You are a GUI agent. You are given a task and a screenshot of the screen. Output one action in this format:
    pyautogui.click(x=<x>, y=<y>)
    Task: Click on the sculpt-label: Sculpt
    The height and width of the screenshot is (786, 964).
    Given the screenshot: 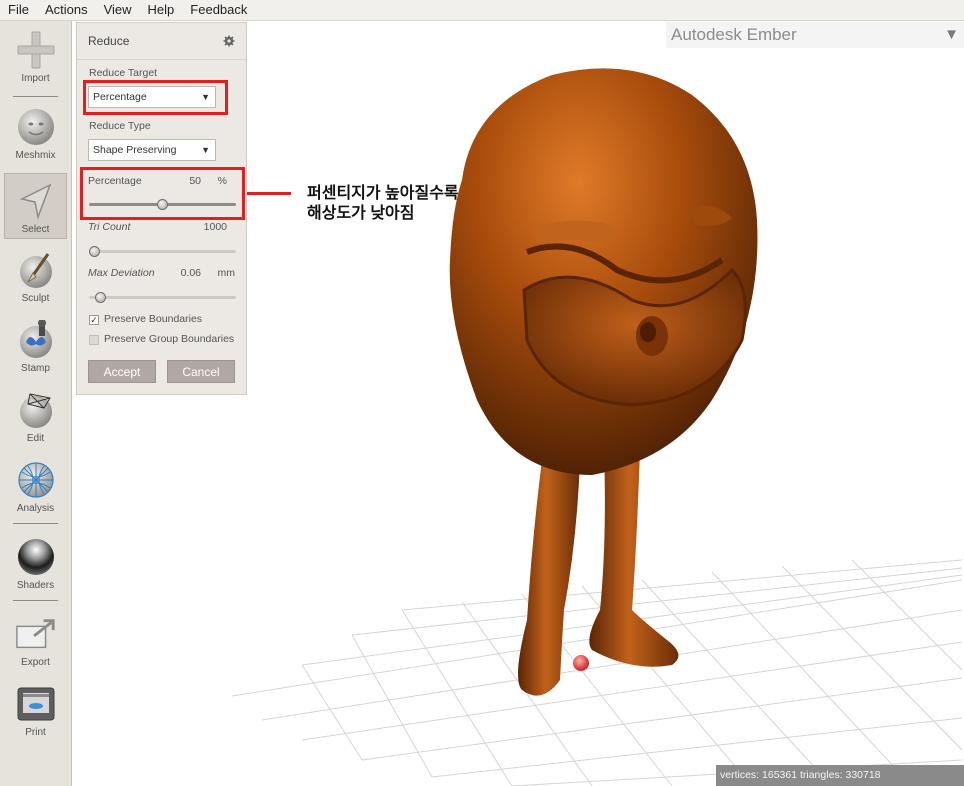 What is the action you would take?
    pyautogui.click(x=35, y=298)
    